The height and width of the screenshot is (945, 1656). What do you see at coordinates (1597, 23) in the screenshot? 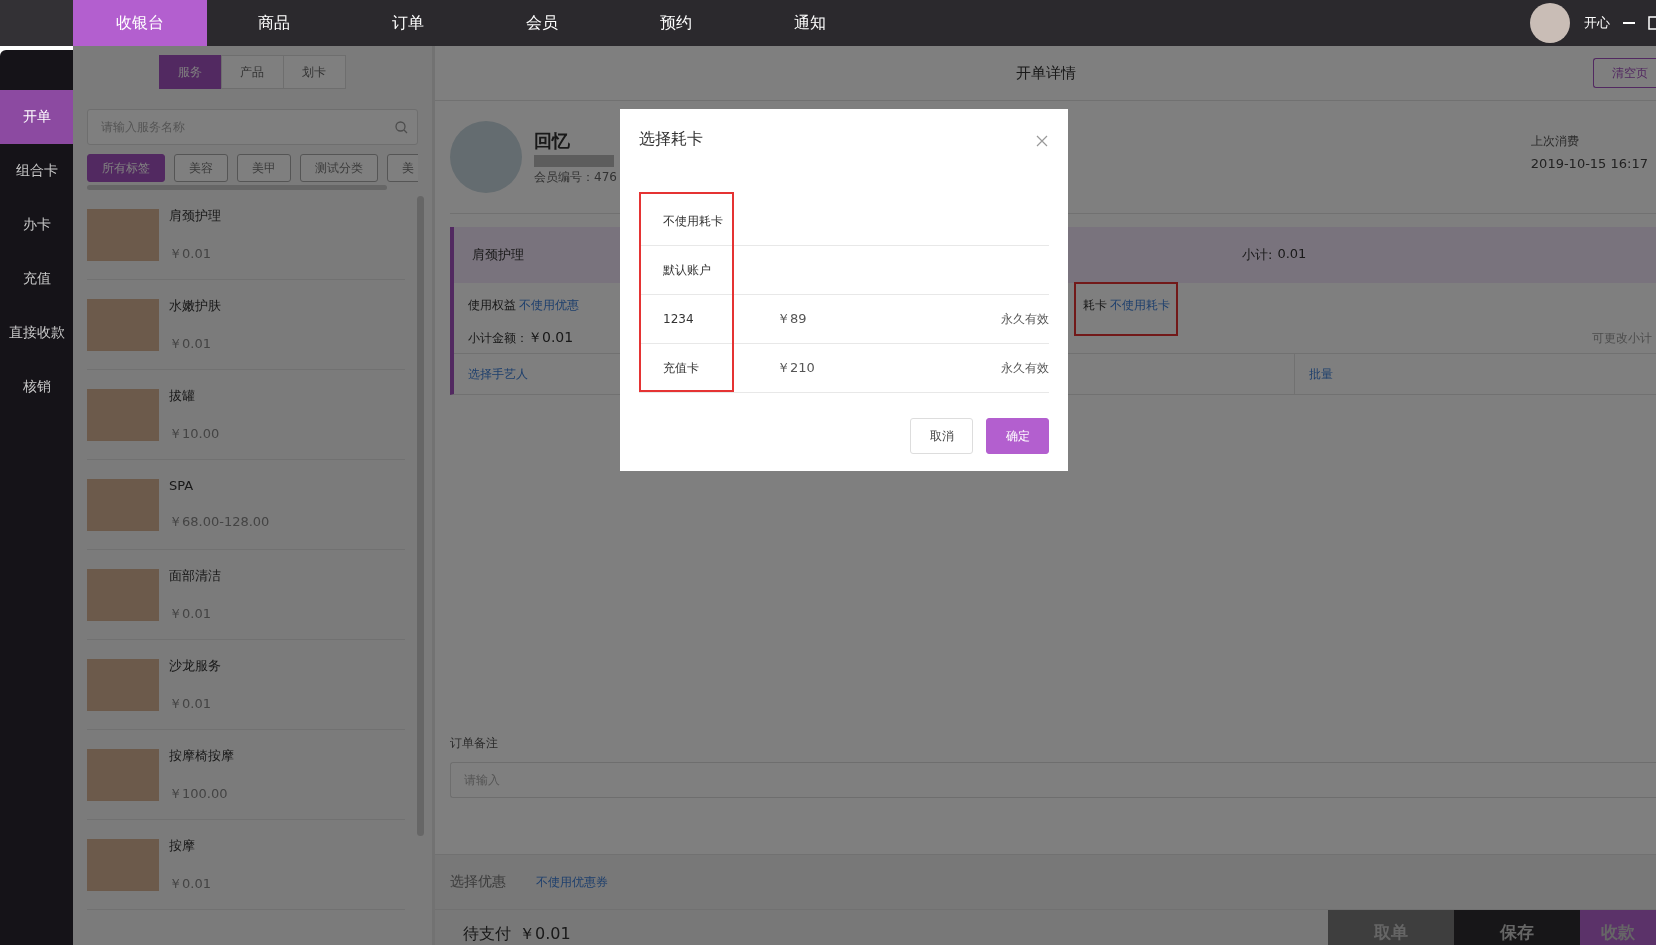
I see `user-name: 开心` at bounding box center [1597, 23].